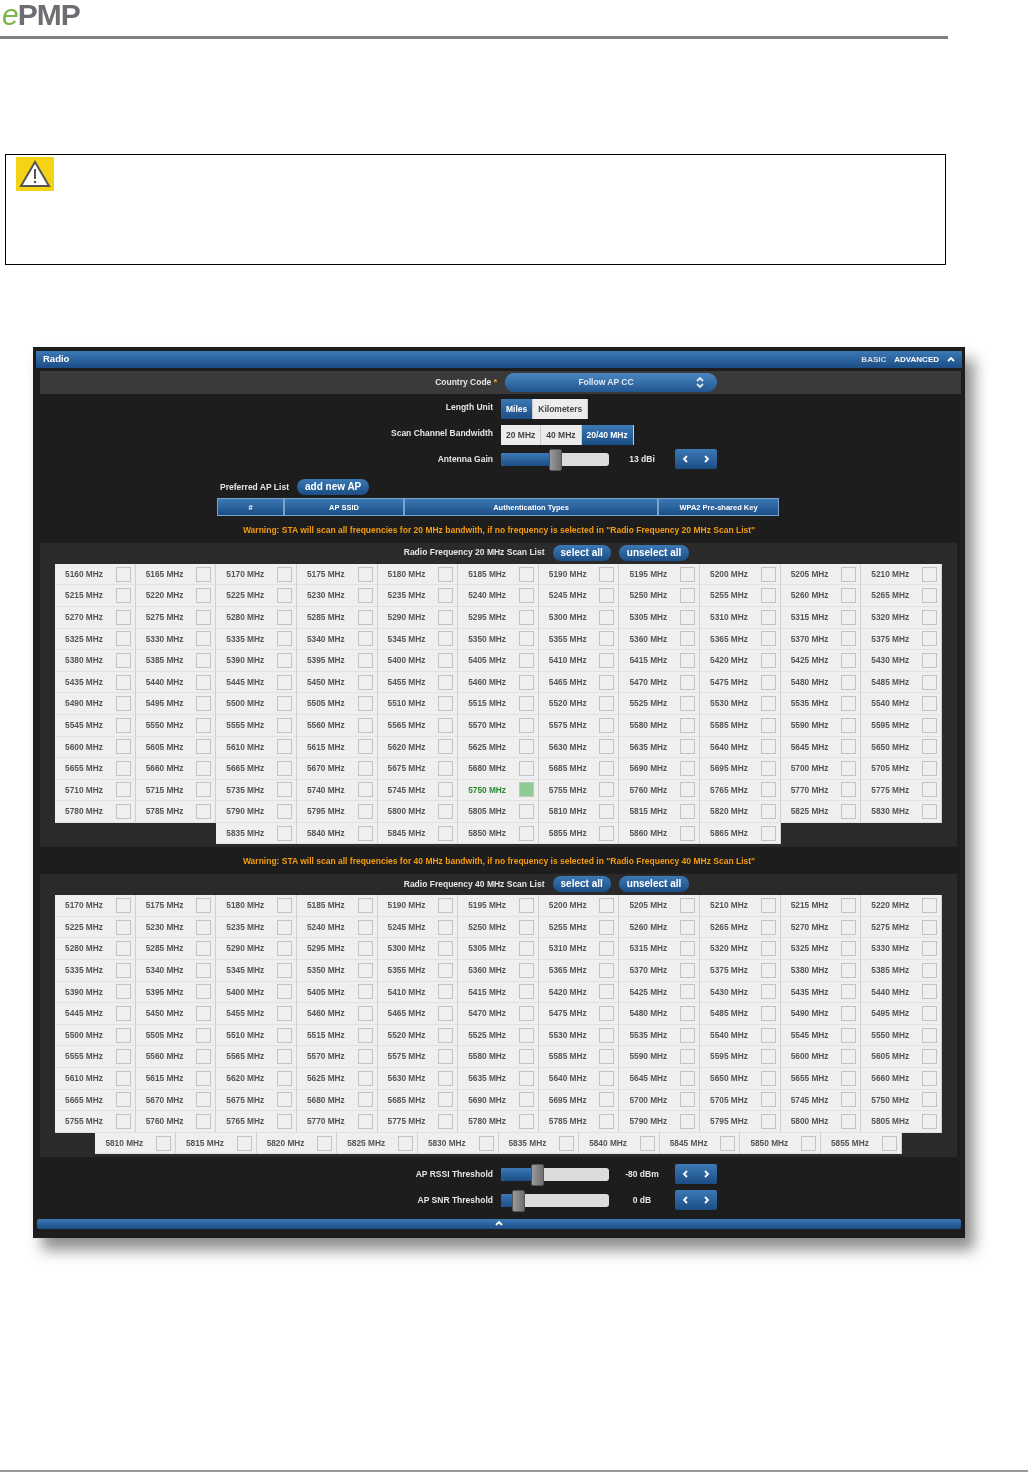 The width and height of the screenshot is (1028, 1484). Describe the element at coordinates (874, 359) in the screenshot. I see `mode-tab: BASIC` at that location.